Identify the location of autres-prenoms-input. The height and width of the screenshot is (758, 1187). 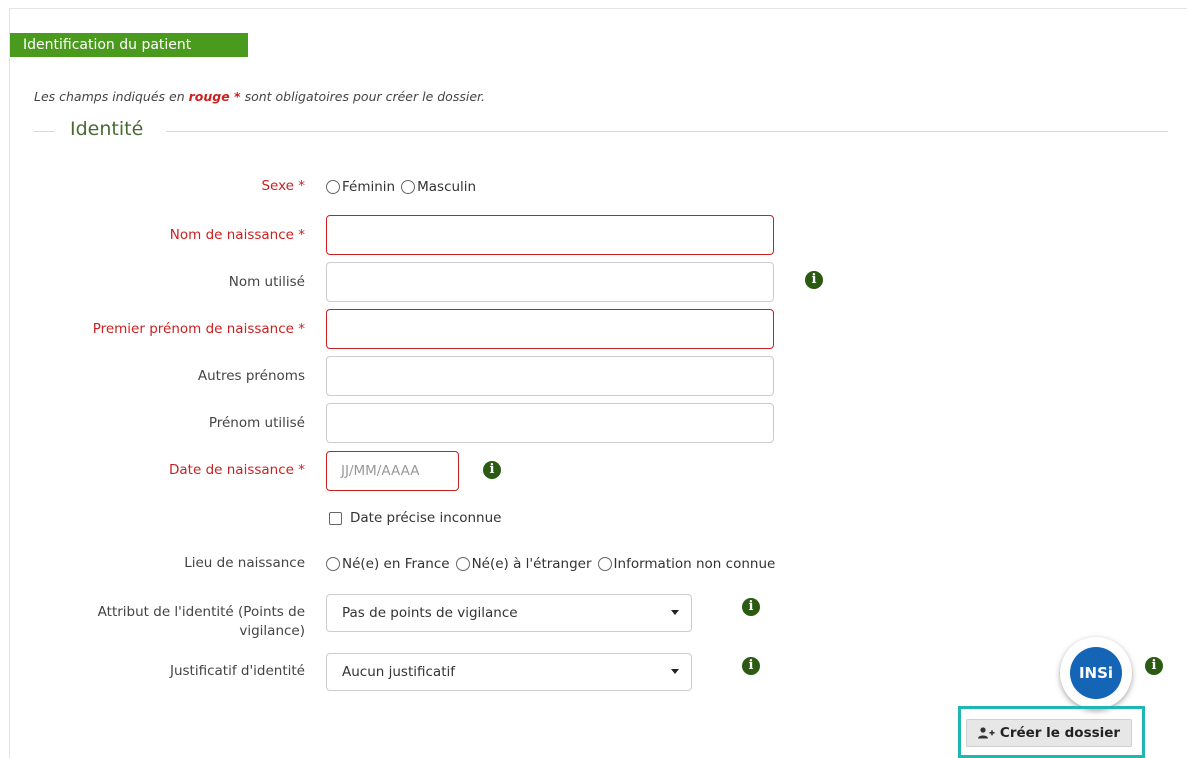
(550, 376).